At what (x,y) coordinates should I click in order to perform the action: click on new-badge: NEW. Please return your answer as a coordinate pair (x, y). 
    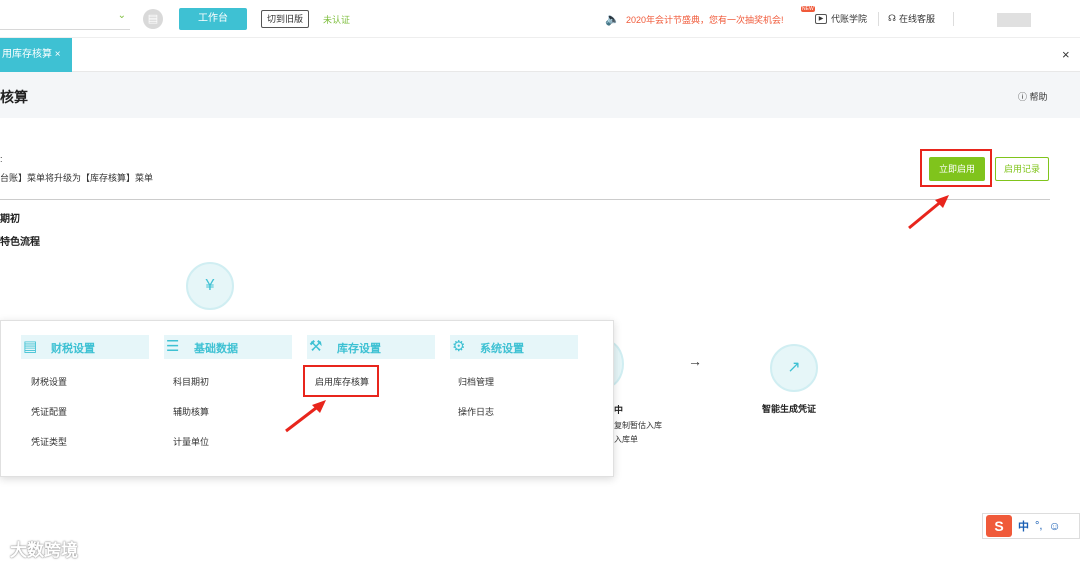
    Looking at the image, I should click on (808, 9).